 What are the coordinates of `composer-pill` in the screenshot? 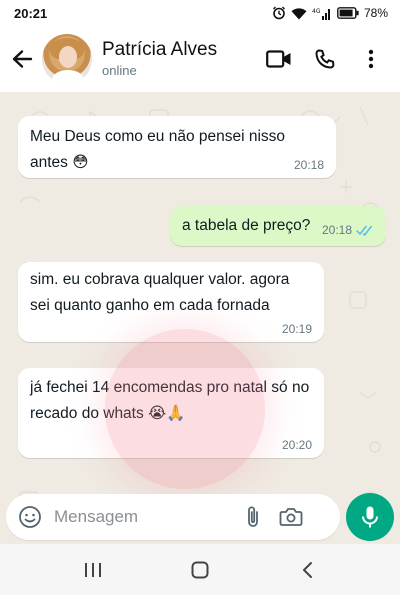 It's located at (173, 517).